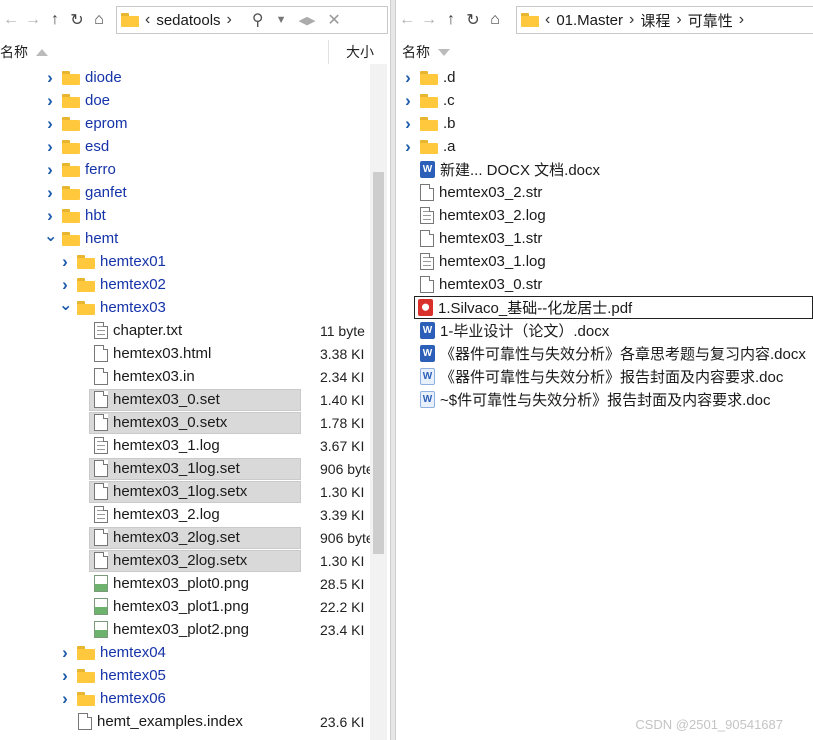  What do you see at coordinates (604, 100) in the screenshot?
I see `folder-row: › .c` at bounding box center [604, 100].